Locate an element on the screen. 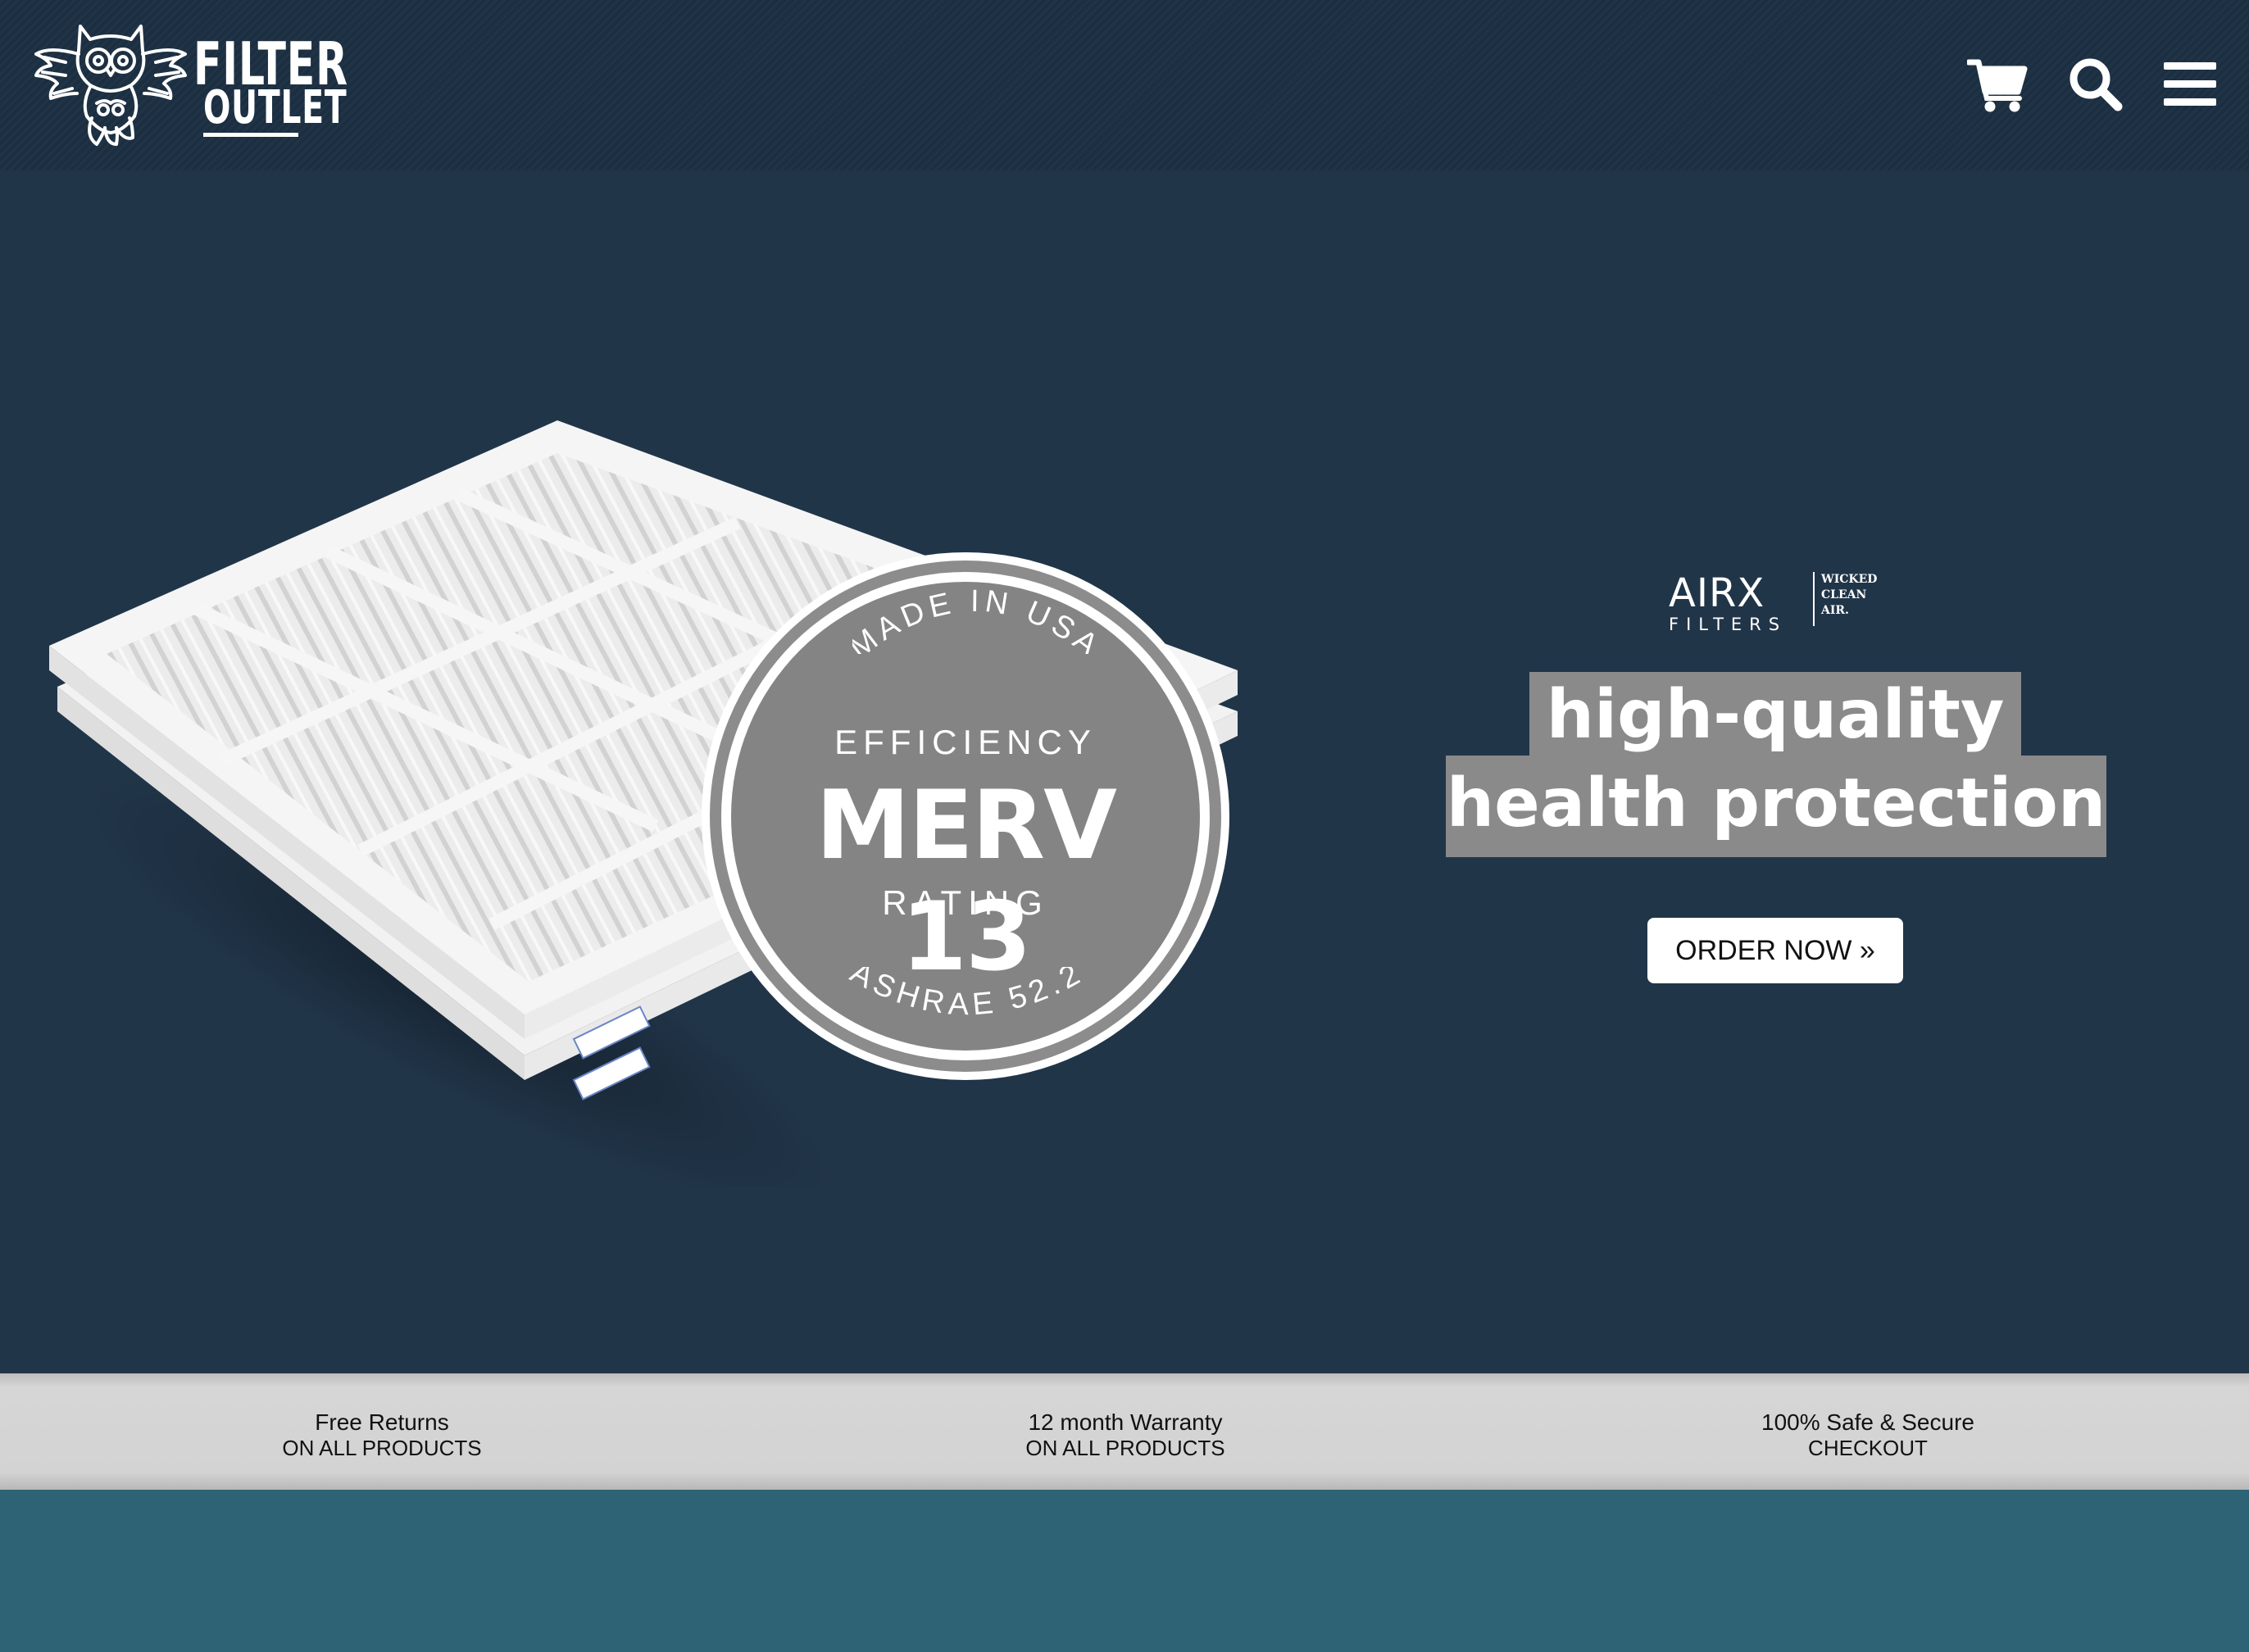 This screenshot has width=2249, height=1652. badge-bottom-arc-svg: ASHRAE 52.2 is located at coordinates (967, 989).